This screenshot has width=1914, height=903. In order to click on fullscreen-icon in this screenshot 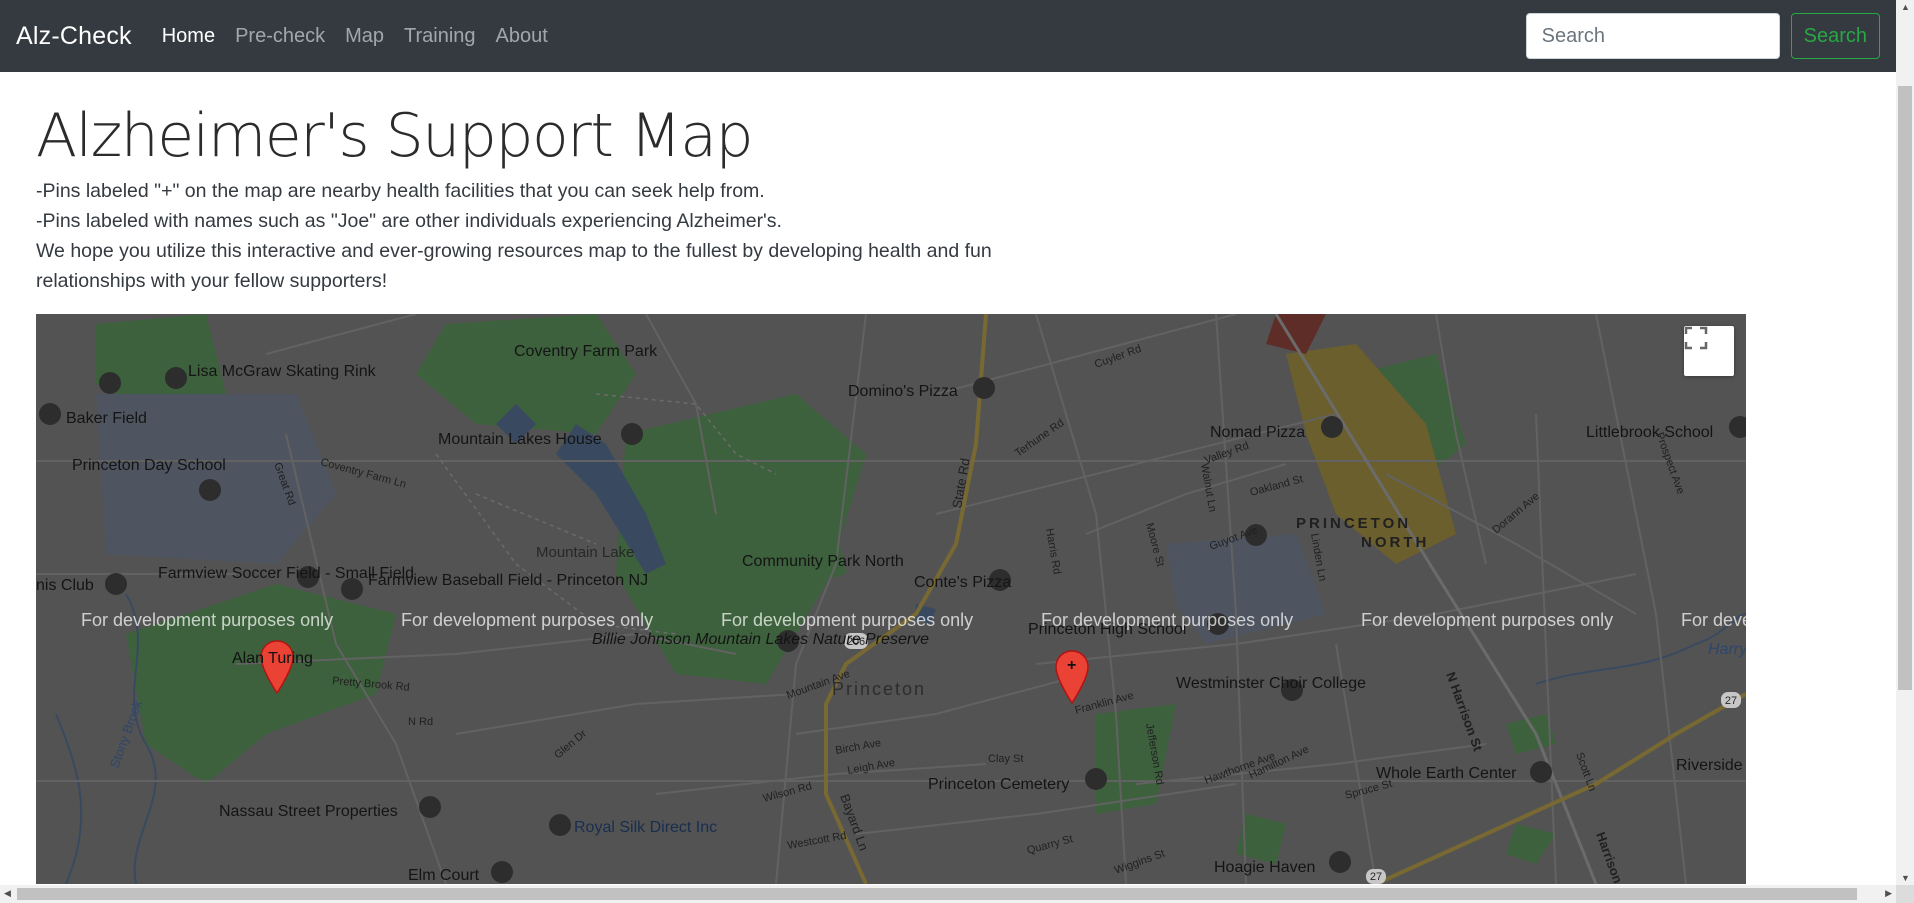, I will do `click(1696, 338)`.